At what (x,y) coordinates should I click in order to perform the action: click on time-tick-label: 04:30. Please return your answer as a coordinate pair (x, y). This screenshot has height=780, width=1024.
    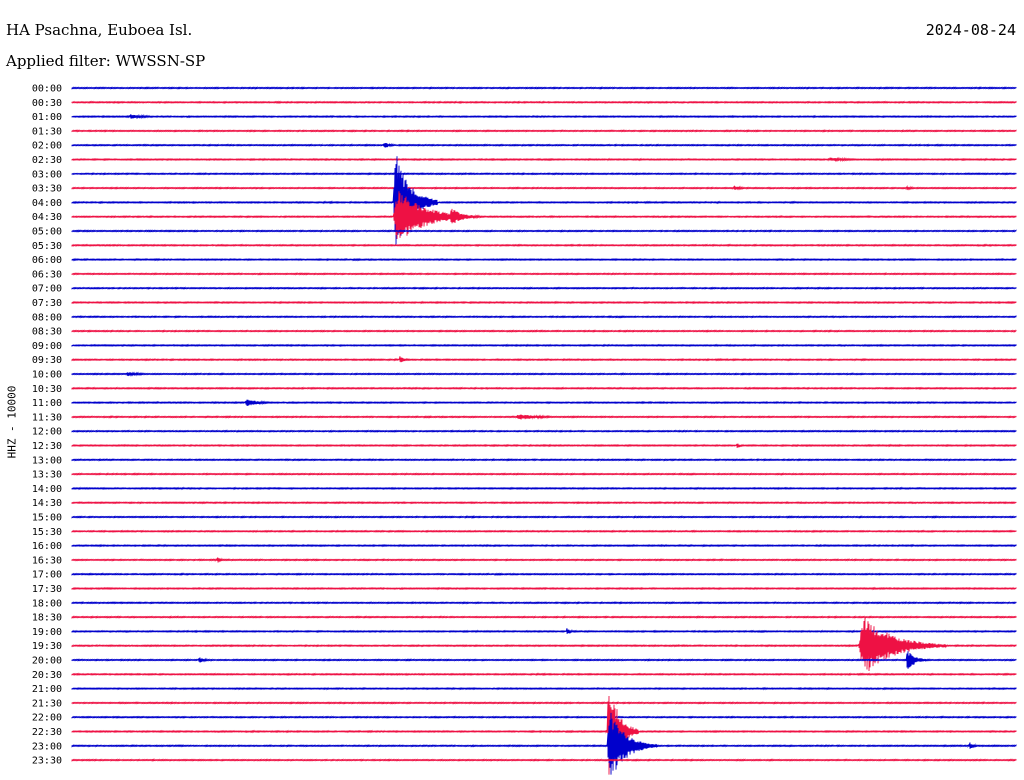
    Looking at the image, I should click on (47, 217).